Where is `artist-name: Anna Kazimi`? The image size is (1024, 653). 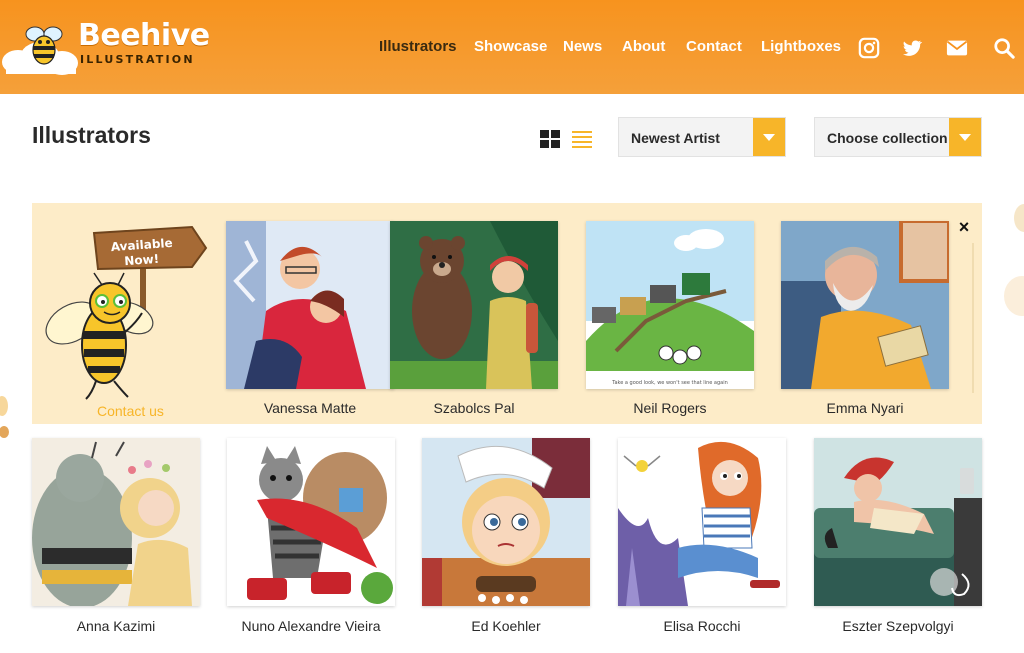
artist-name: Anna Kazimi is located at coordinates (116, 626).